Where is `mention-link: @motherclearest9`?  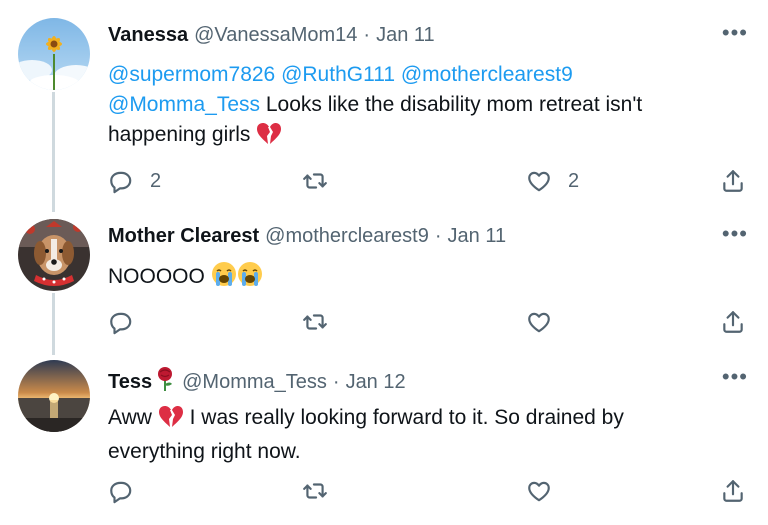 mention-link: @motherclearest9 is located at coordinates (487, 74).